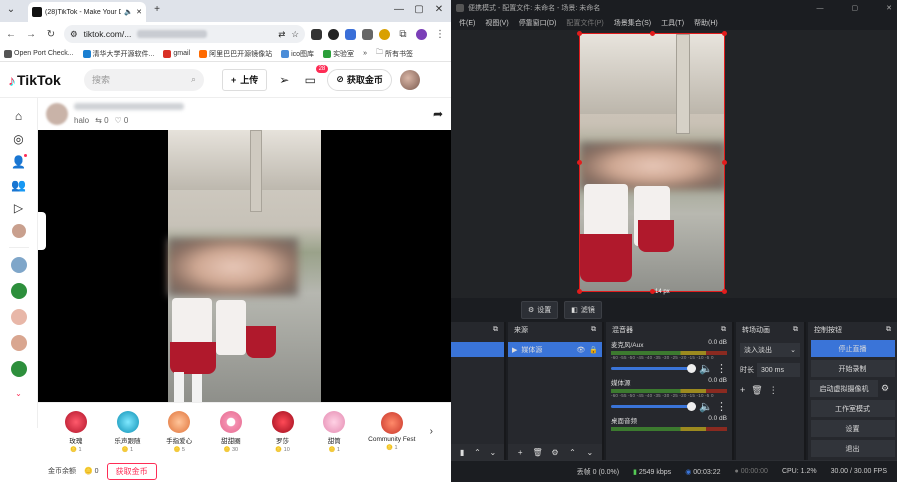  I want to click on following-icon: 👤, so click(19, 161).